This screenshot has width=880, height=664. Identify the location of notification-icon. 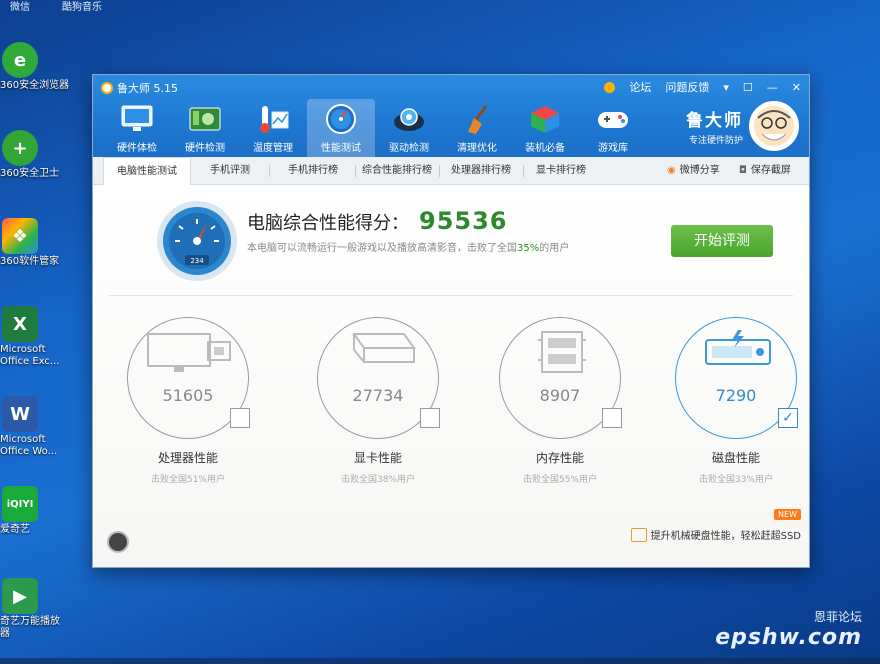
(610, 87).